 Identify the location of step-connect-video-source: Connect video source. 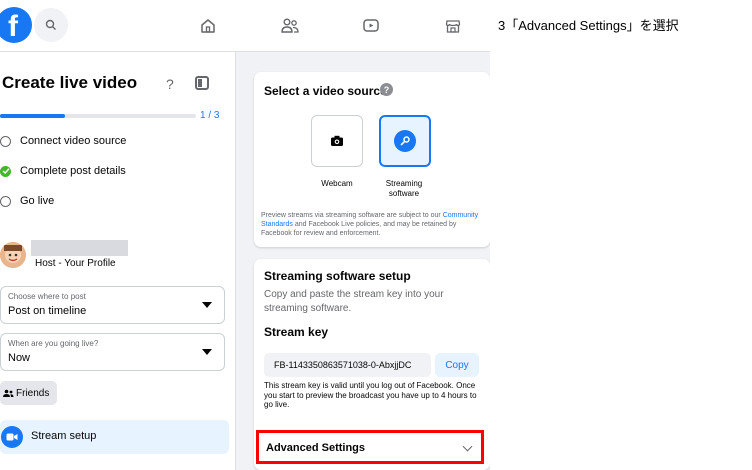
(63, 141).